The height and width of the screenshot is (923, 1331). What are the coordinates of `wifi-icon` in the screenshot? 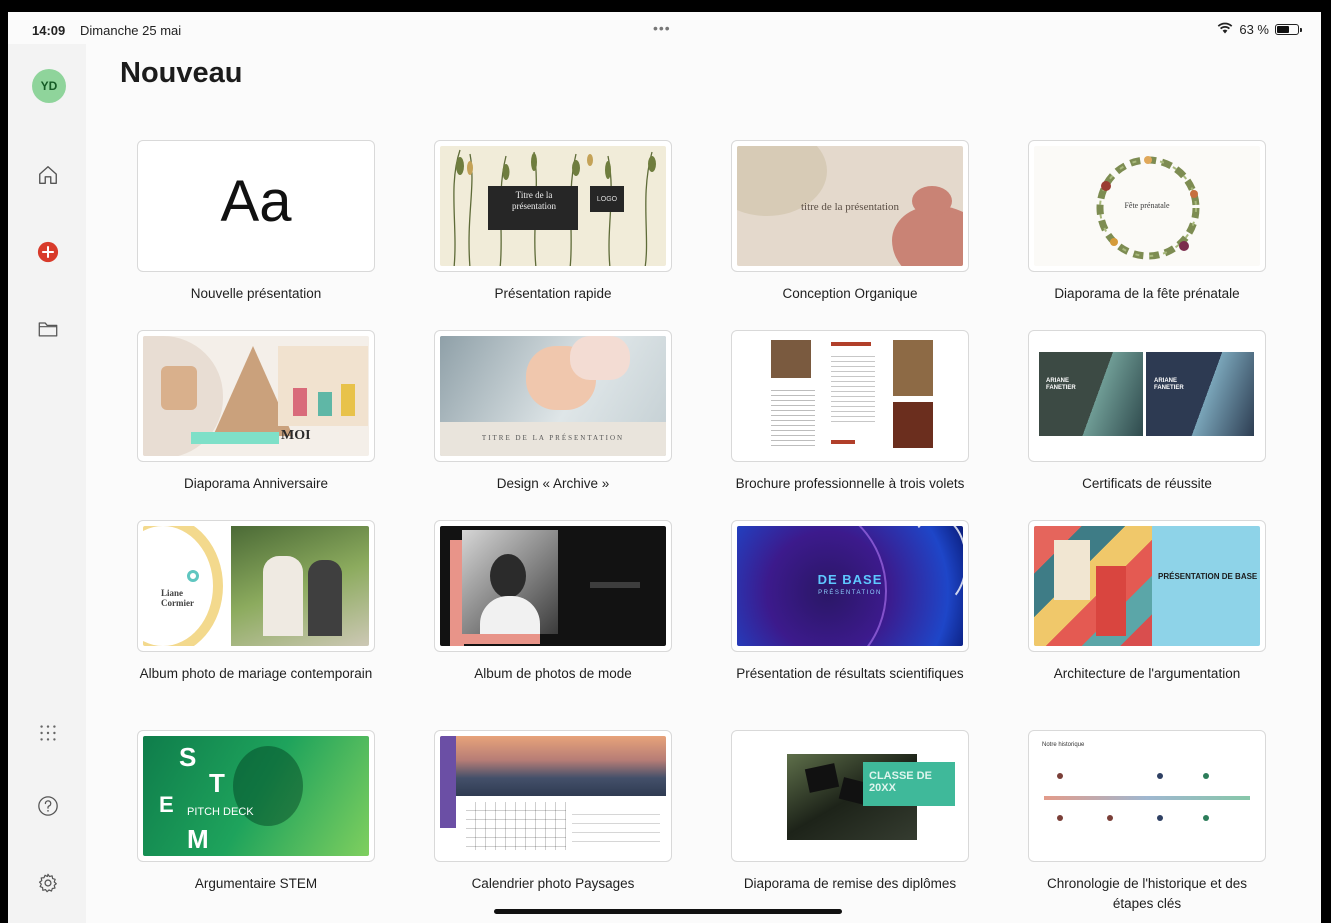 It's located at (1225, 29).